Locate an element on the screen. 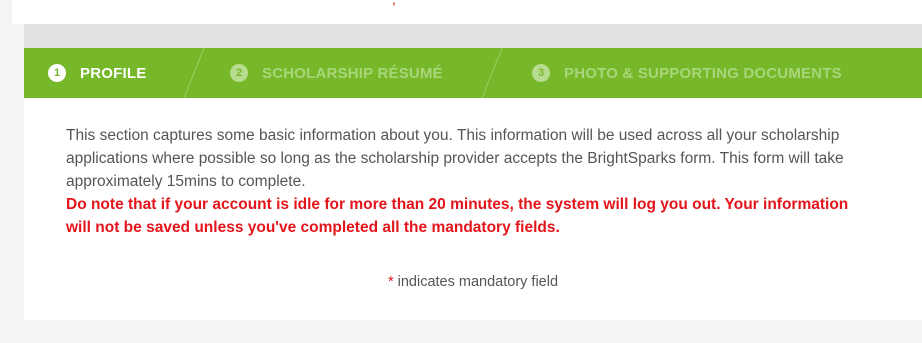 This screenshot has width=922, height=343. mandatory-field-legend: * indicates mandatory field is located at coordinates (473, 282).